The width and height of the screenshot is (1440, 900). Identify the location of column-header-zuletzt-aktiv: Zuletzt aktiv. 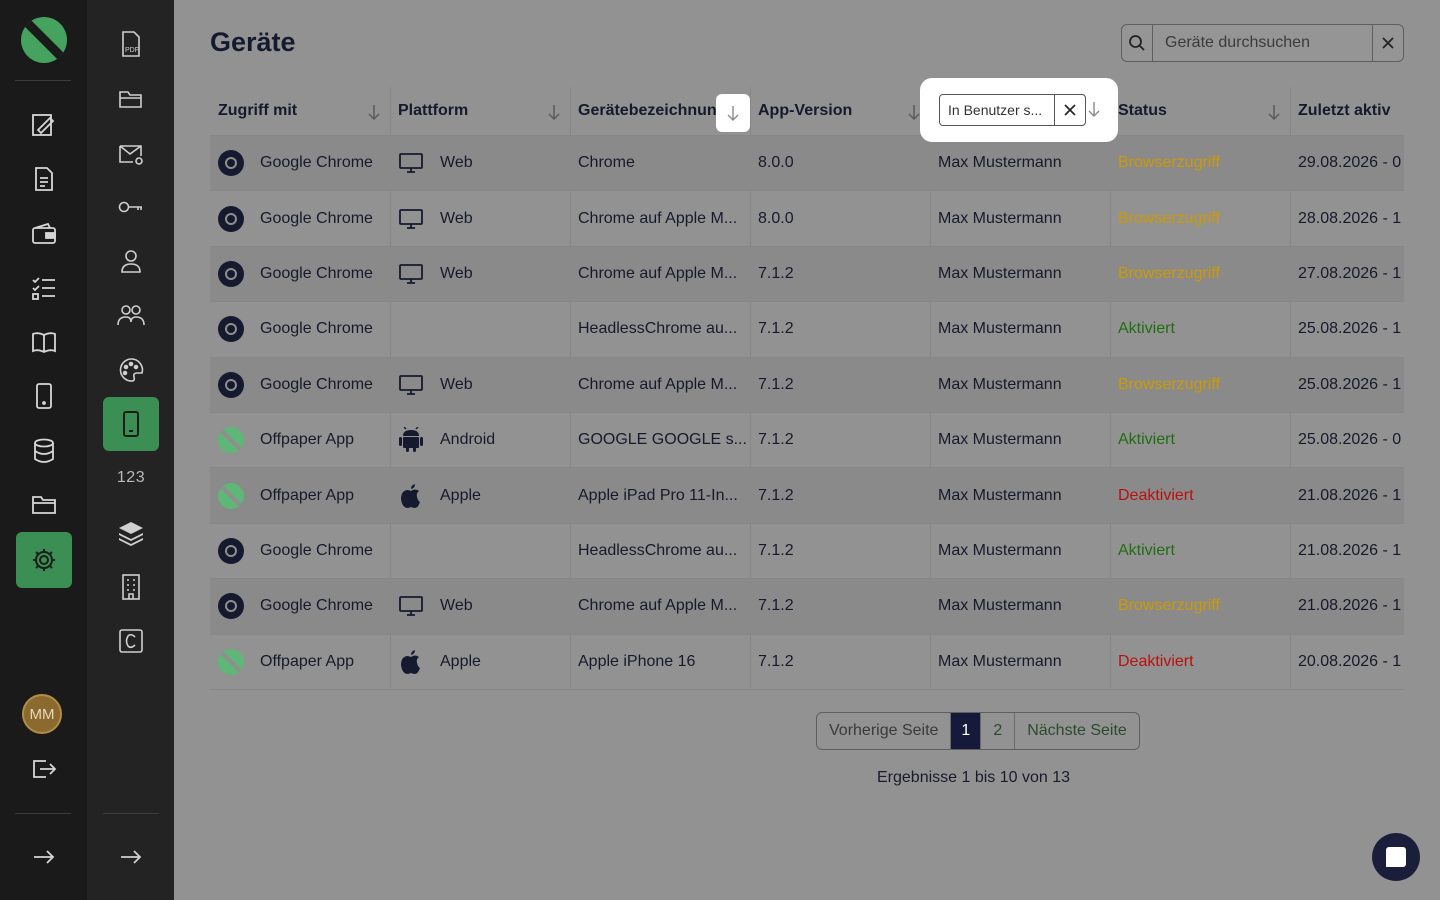
(1347, 111).